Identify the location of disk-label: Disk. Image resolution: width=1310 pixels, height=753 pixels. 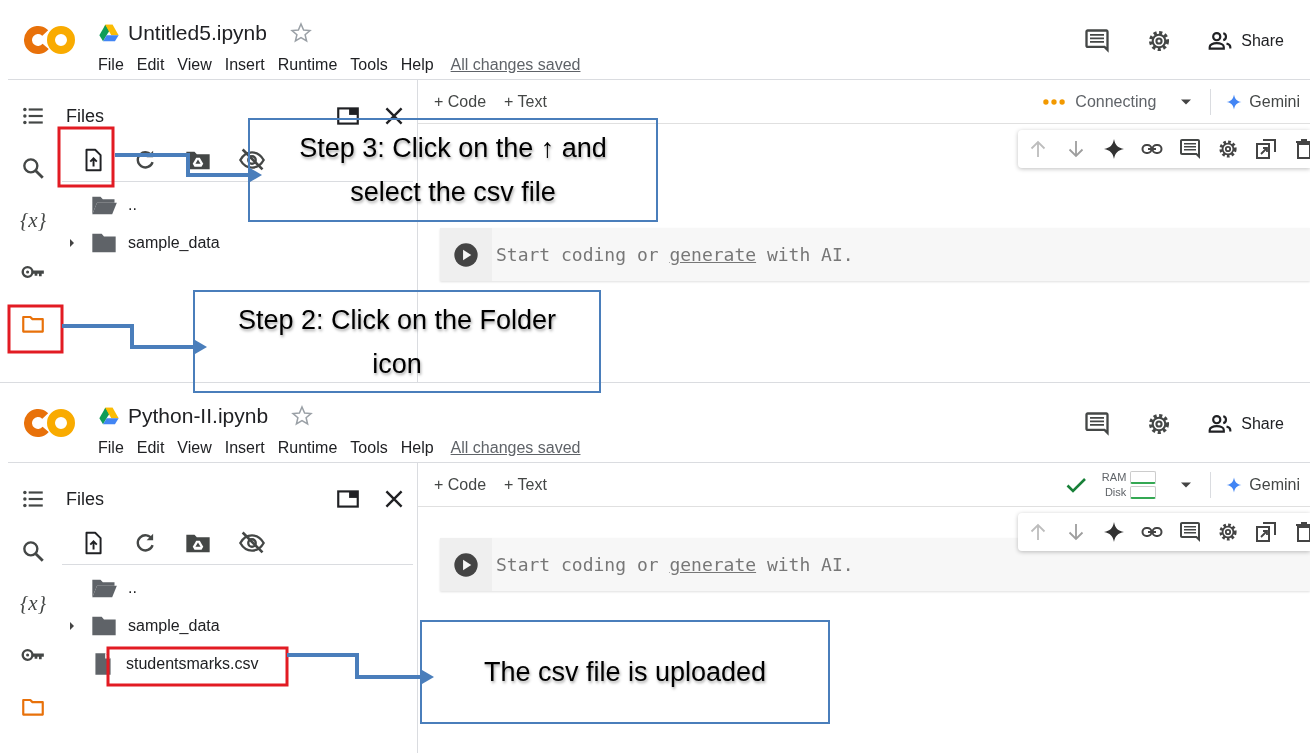
(1115, 492).